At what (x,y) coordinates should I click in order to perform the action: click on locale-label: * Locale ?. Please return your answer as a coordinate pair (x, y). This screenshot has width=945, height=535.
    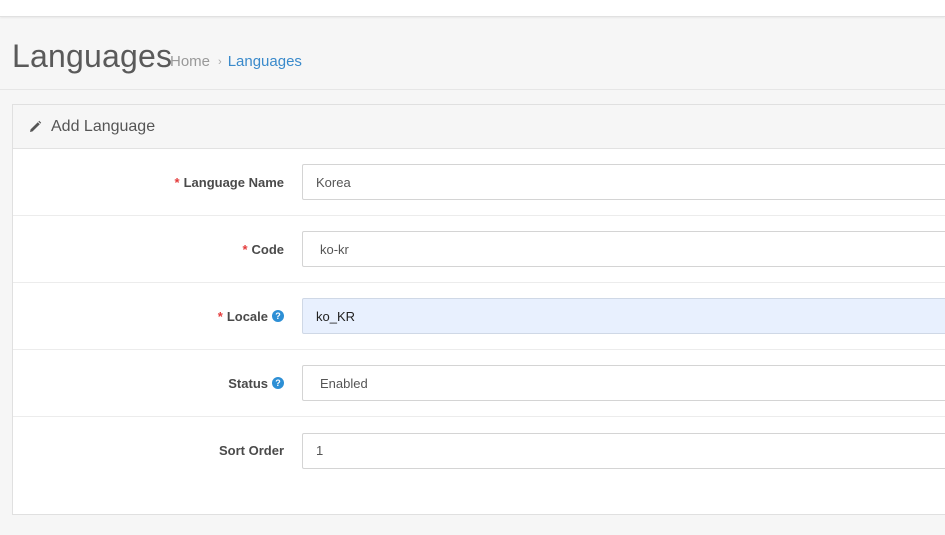
    Looking at the image, I should click on (251, 316).